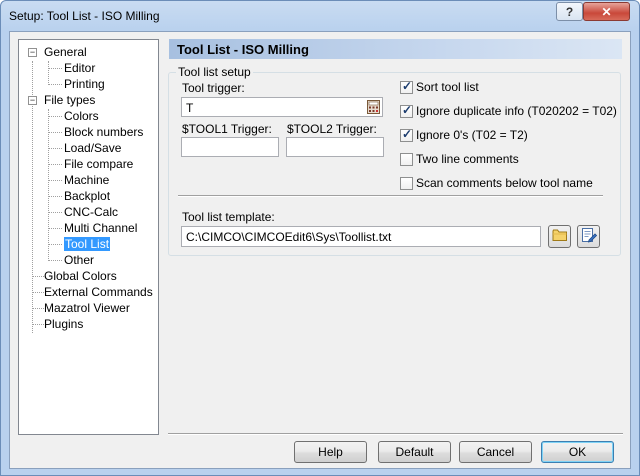  I want to click on tree-item-editor: Editor, so click(79, 68).